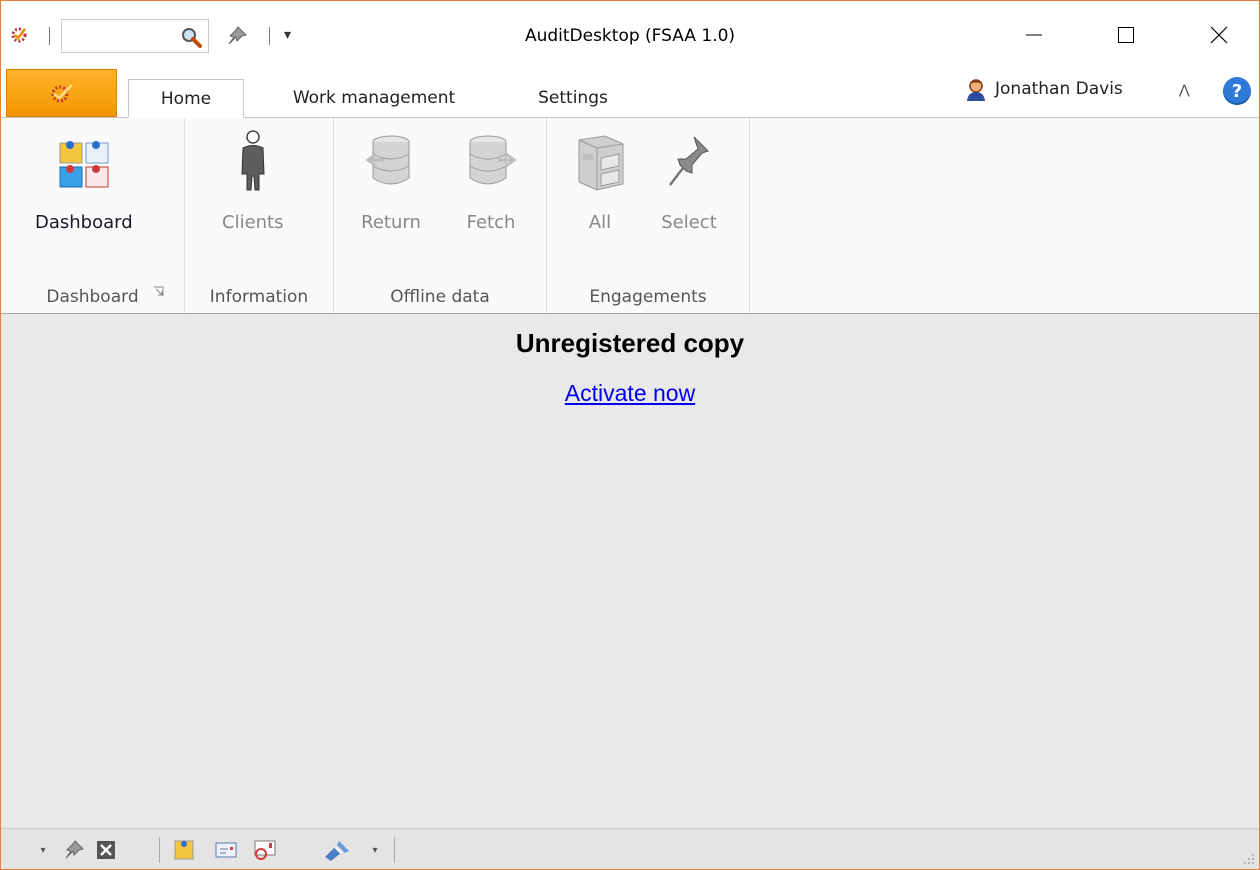  What do you see at coordinates (573, 98) in the screenshot?
I see `tab-settings: Settings` at bounding box center [573, 98].